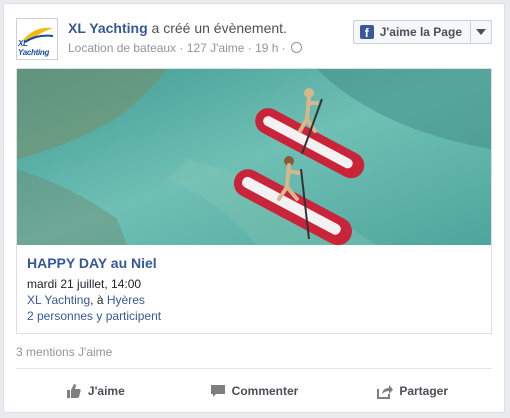 The height and width of the screenshot is (418, 510). Describe the element at coordinates (385, 392) in the screenshot. I see `share-icon` at that location.